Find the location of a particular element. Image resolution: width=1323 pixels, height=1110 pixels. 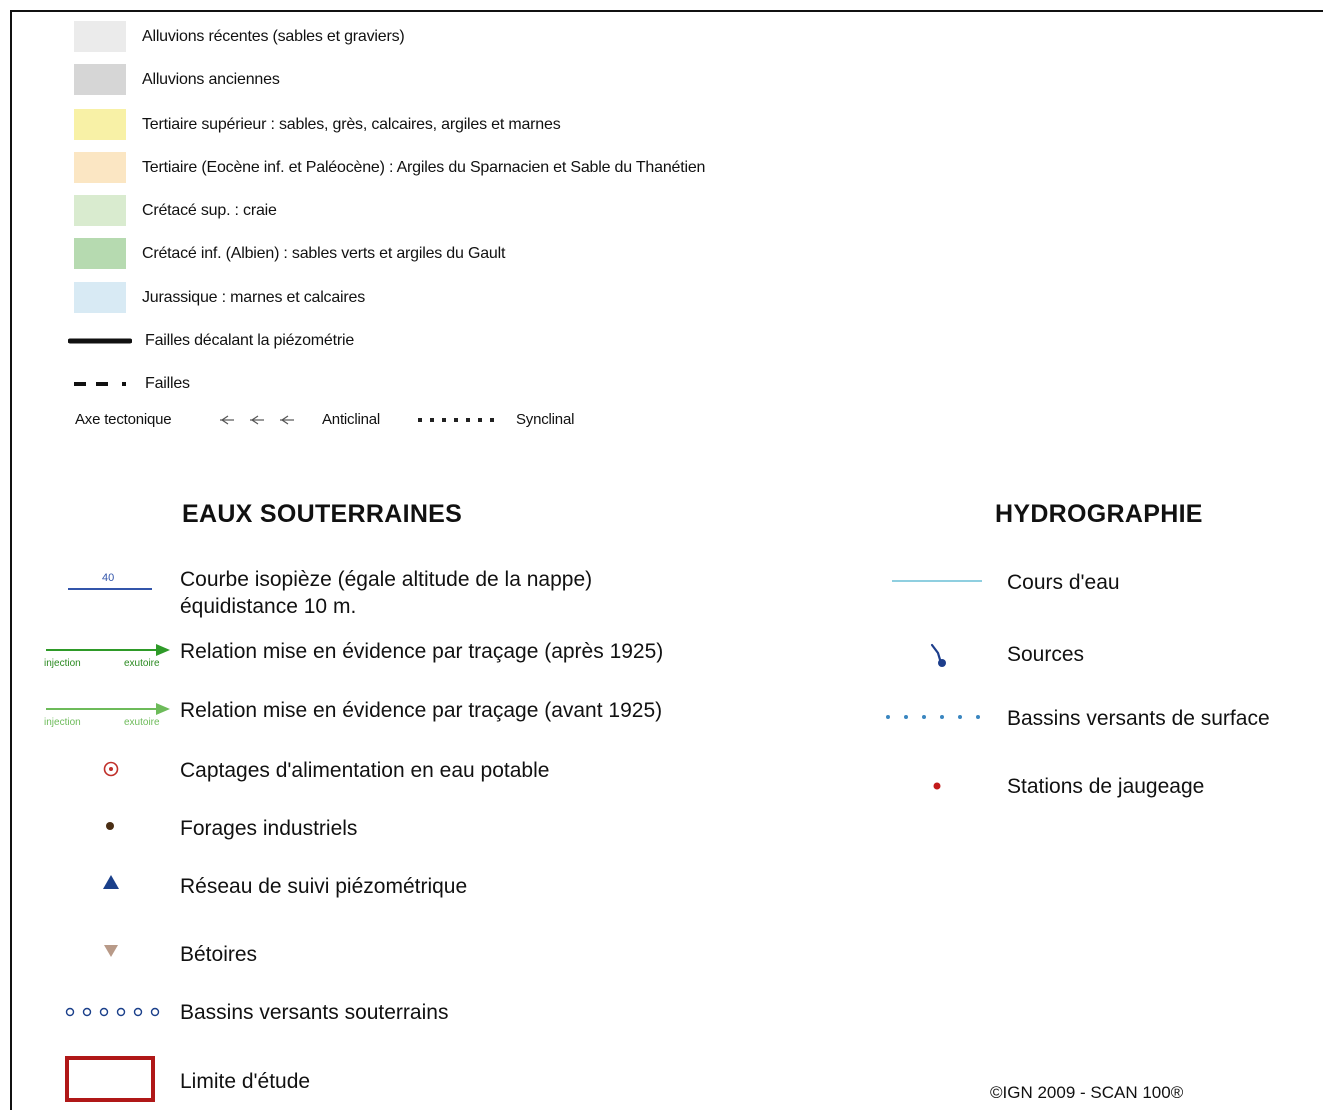

anticline-icon is located at coordinates (257, 420).